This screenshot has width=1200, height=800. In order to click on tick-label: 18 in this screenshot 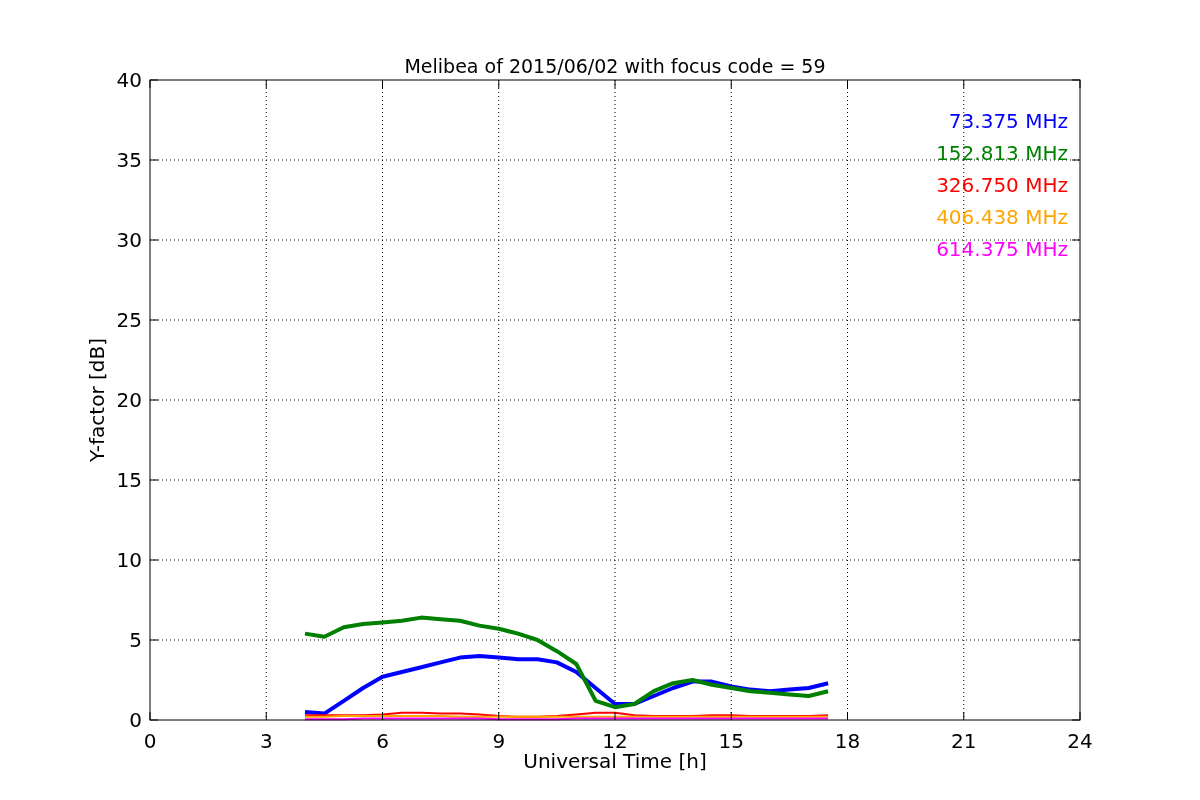, I will do `click(847, 741)`.